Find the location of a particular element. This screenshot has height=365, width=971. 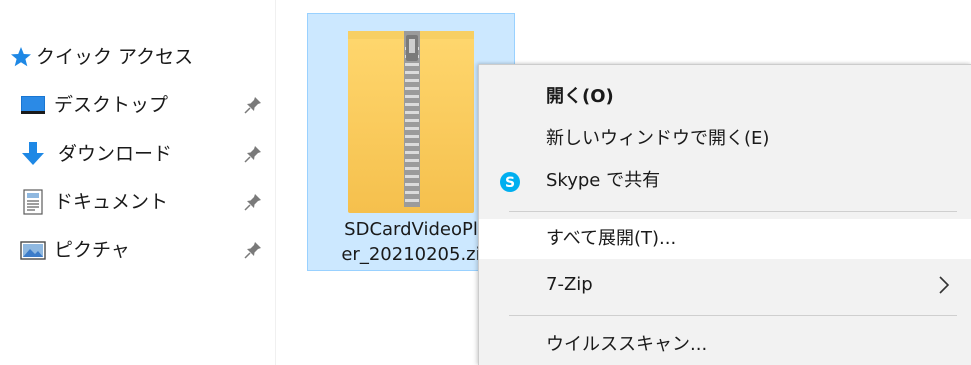

skype-icon: S is located at coordinates (510, 182).